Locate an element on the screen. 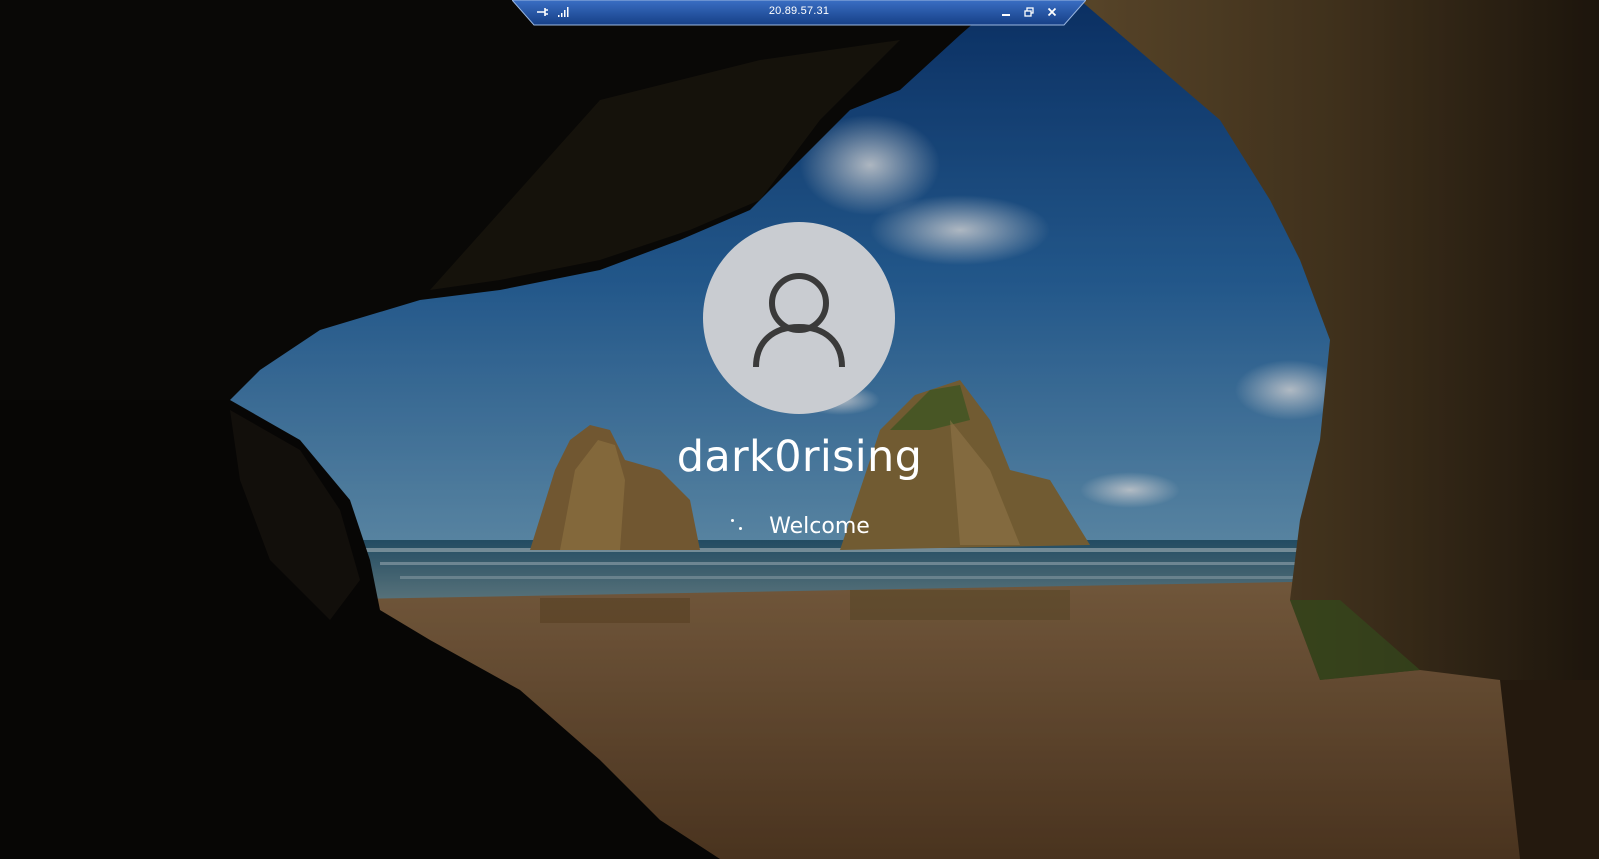 The height and width of the screenshot is (859, 1599). signin-status: Welcome is located at coordinates (799, 526).